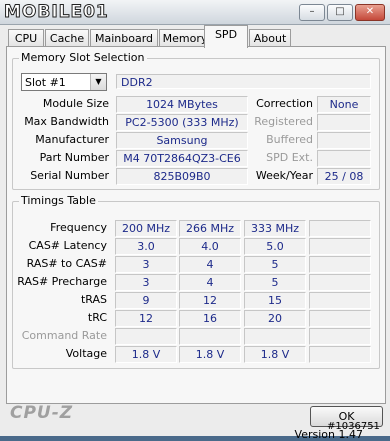 Image resolution: width=390 pixels, height=441 pixels. I want to click on part-number-value: M4 70T2864QZ3-CE6, so click(182, 158).